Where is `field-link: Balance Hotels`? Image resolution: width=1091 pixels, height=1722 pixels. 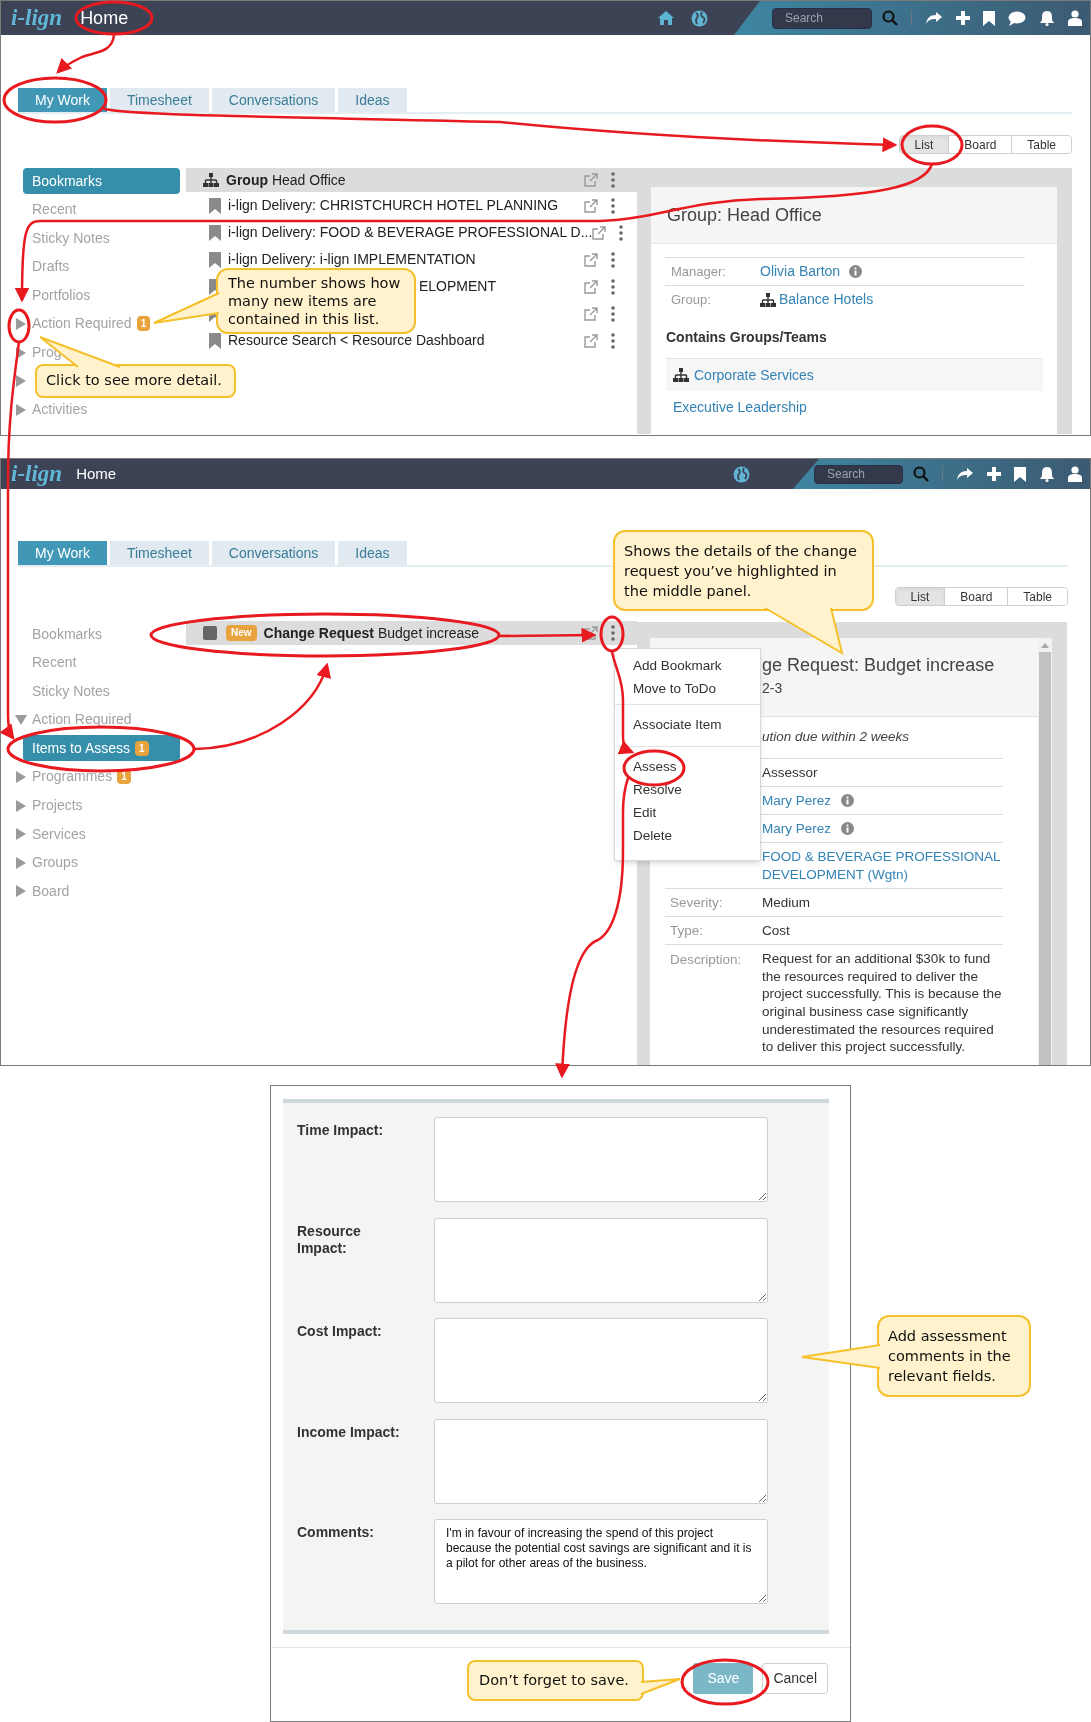 field-link: Balance Hotels is located at coordinates (826, 299).